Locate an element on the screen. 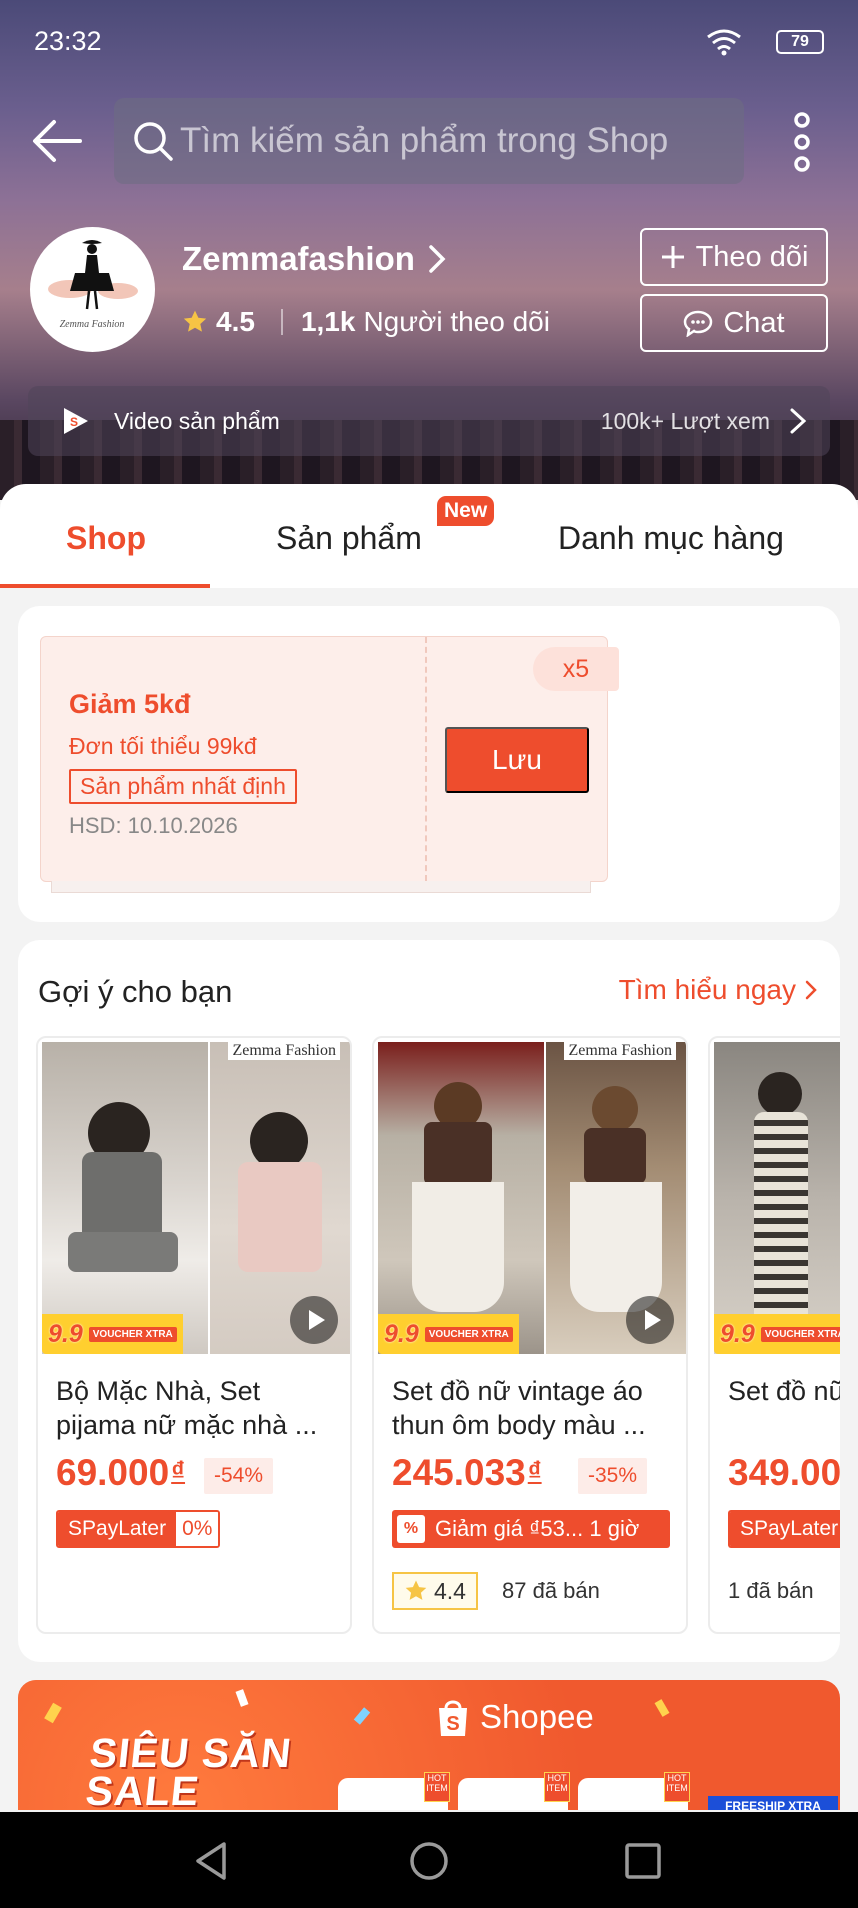 The width and height of the screenshot is (858, 1908). shop-name: Zemmafashion is located at coordinates (298, 258).